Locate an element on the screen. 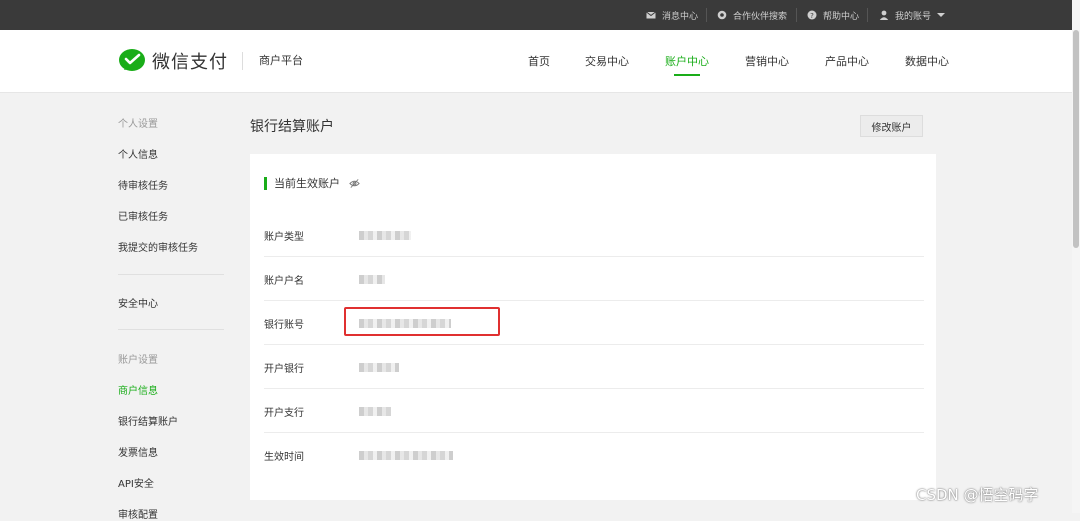 The image size is (1080, 521). active-nav-underline is located at coordinates (687, 75).